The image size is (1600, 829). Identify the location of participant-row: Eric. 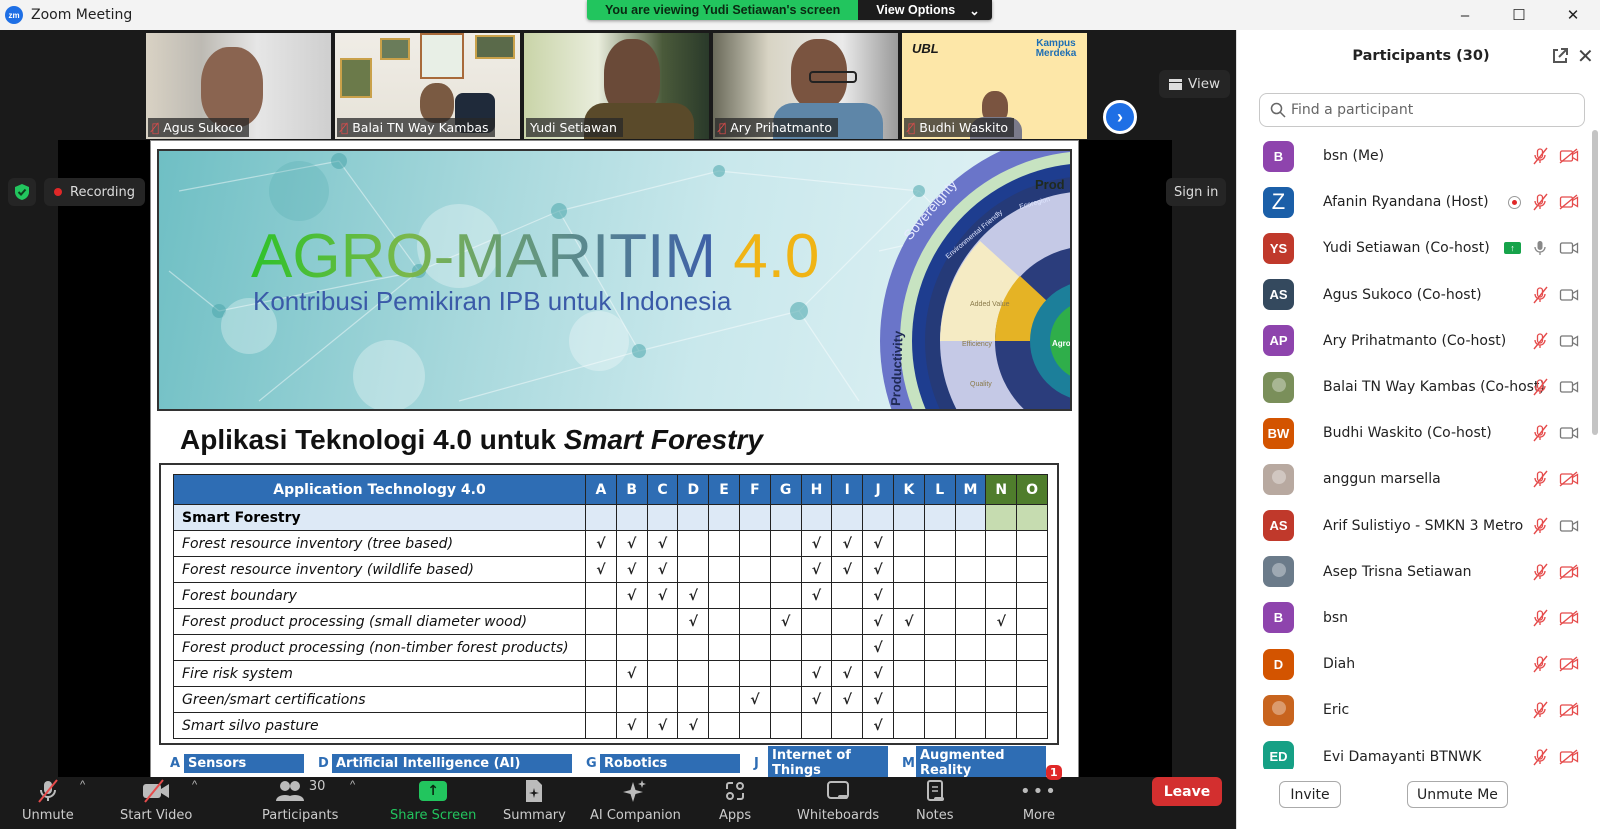
(1413, 710).